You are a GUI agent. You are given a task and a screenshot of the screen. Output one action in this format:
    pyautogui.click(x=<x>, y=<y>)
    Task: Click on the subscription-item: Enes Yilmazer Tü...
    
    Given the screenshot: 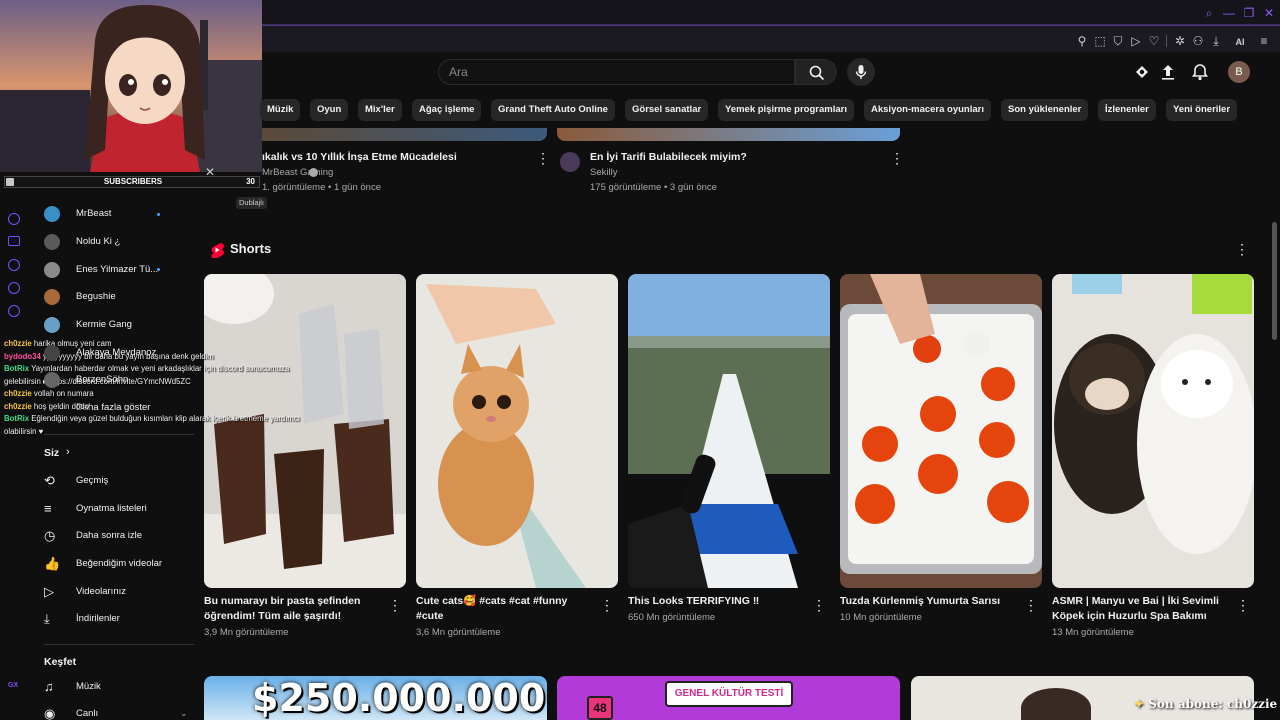 What is the action you would take?
    pyautogui.click(x=117, y=269)
    